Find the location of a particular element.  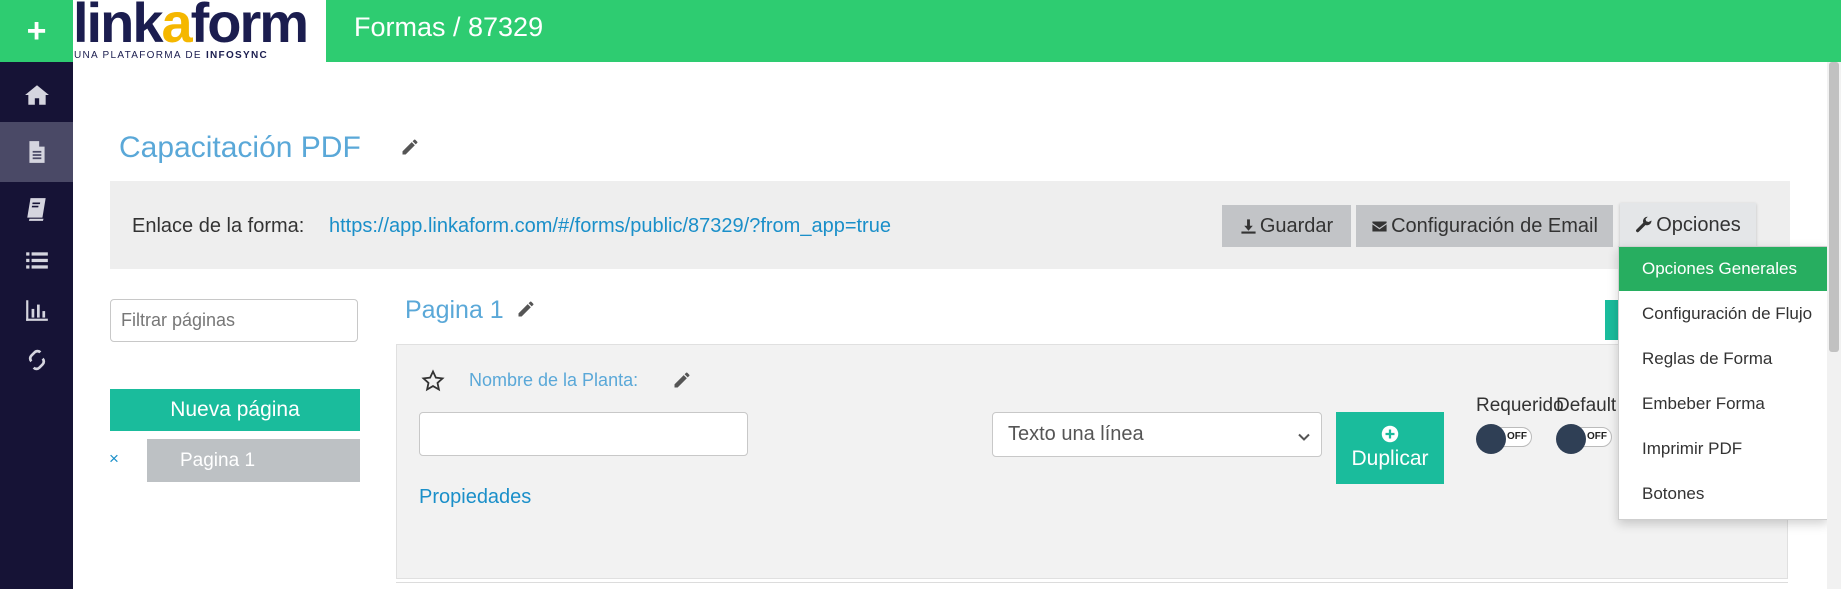

plus-circle-icon is located at coordinates (1390, 434).